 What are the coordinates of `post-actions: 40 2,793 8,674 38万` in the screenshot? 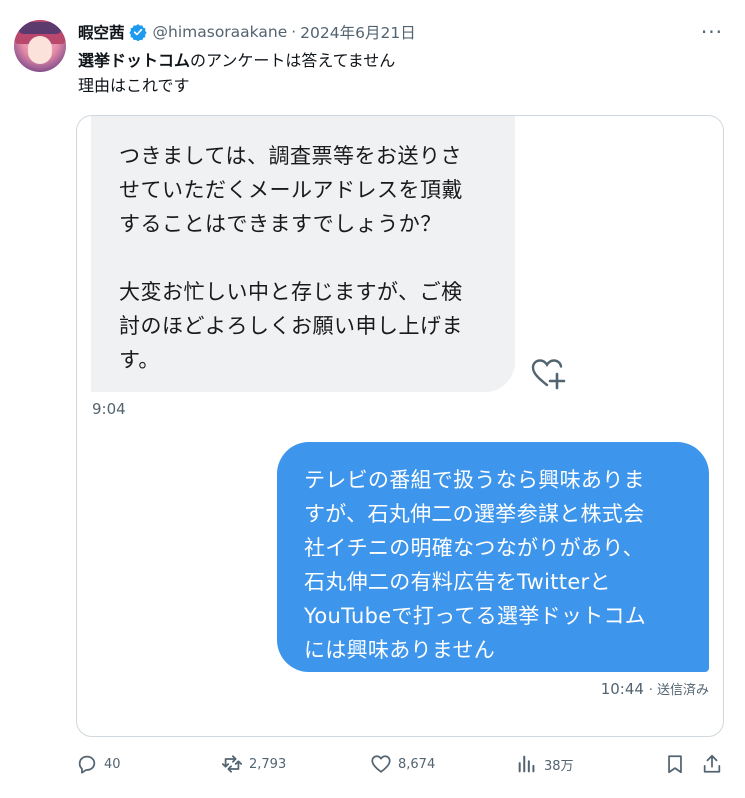 It's located at (401, 764).